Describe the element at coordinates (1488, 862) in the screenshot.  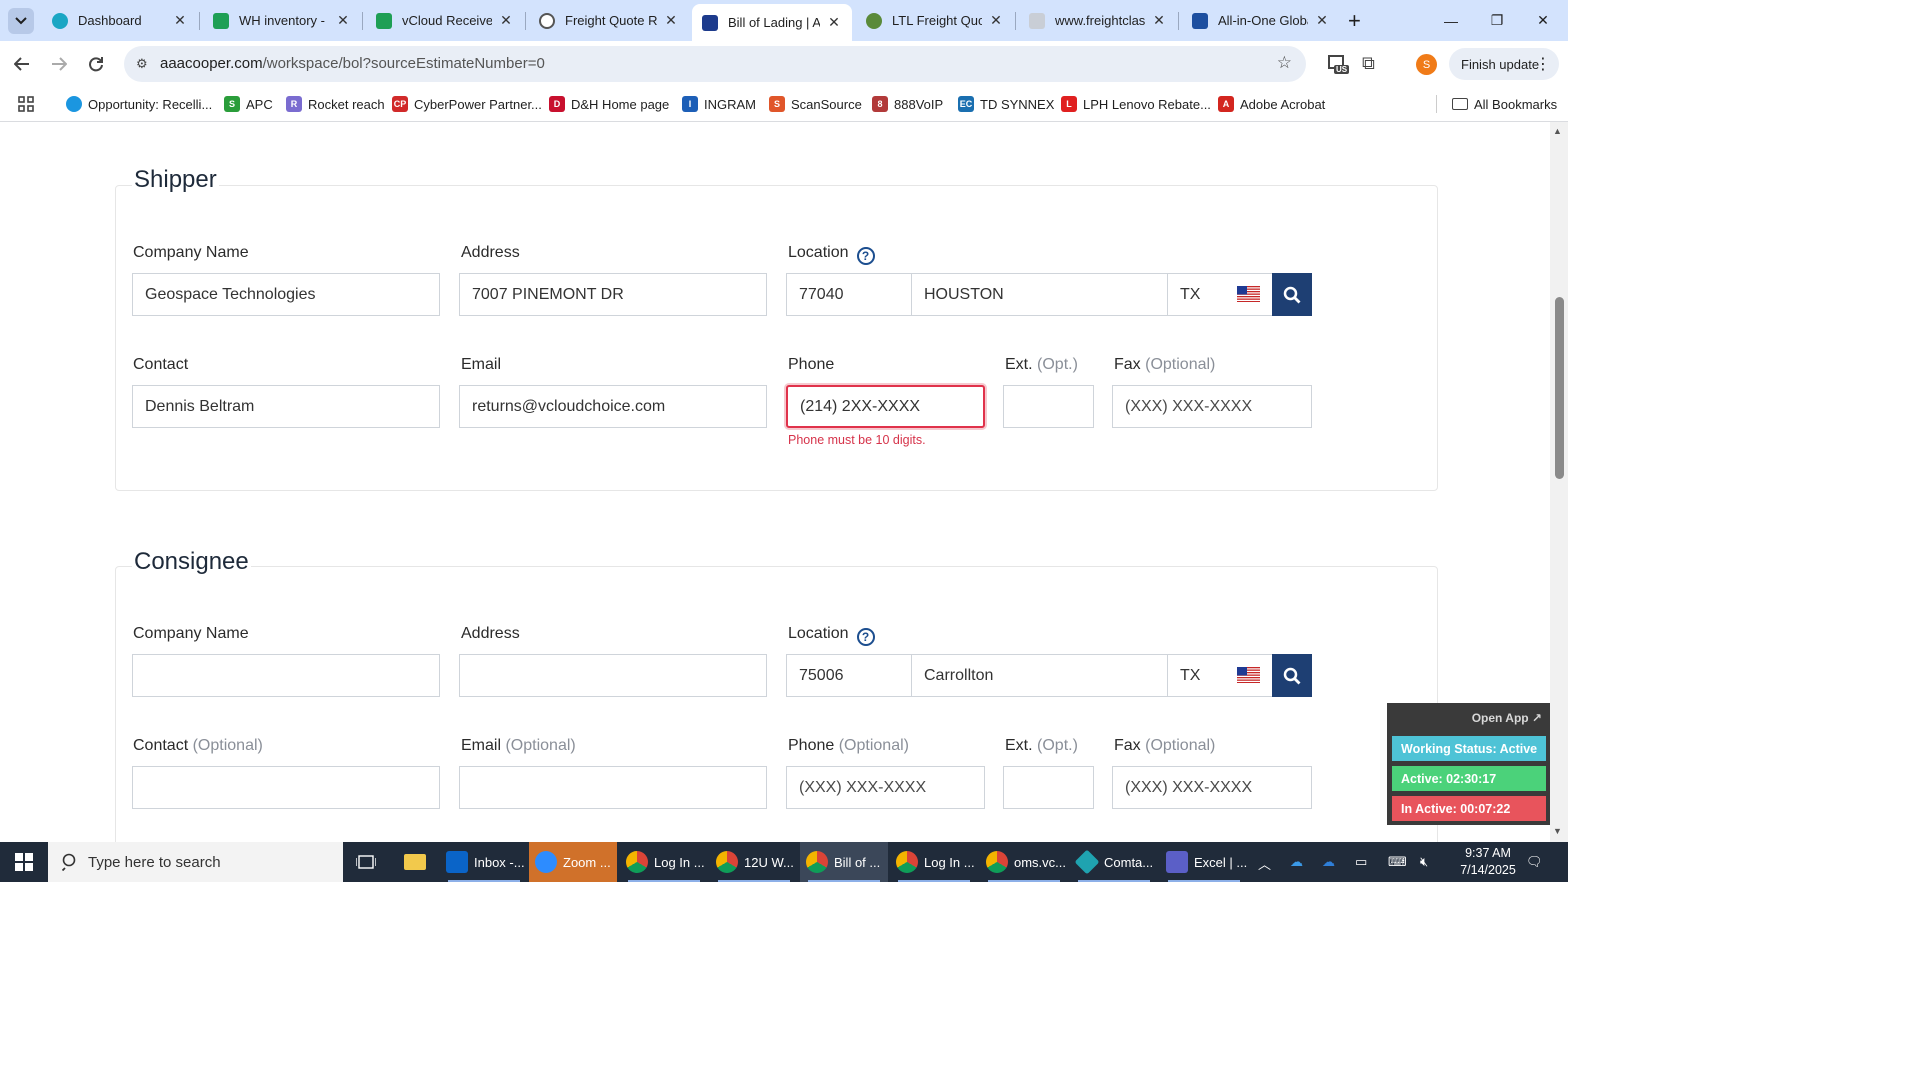
I see `taskbar-clock: 9:37 AM 7/14/2025` at that location.